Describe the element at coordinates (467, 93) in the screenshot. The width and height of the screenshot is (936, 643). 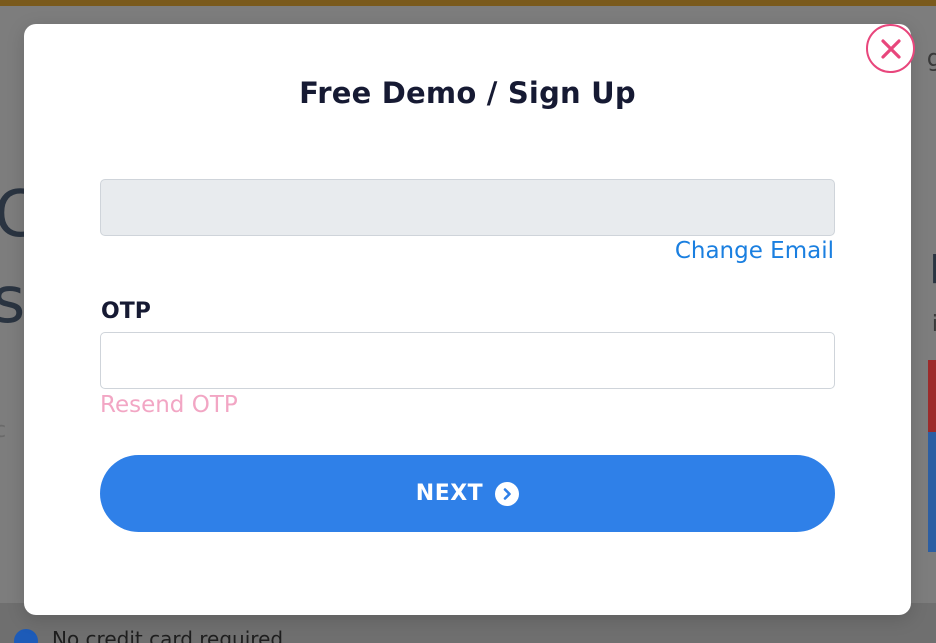
I see `modal-title: Free Demo / Sign Up` at that location.